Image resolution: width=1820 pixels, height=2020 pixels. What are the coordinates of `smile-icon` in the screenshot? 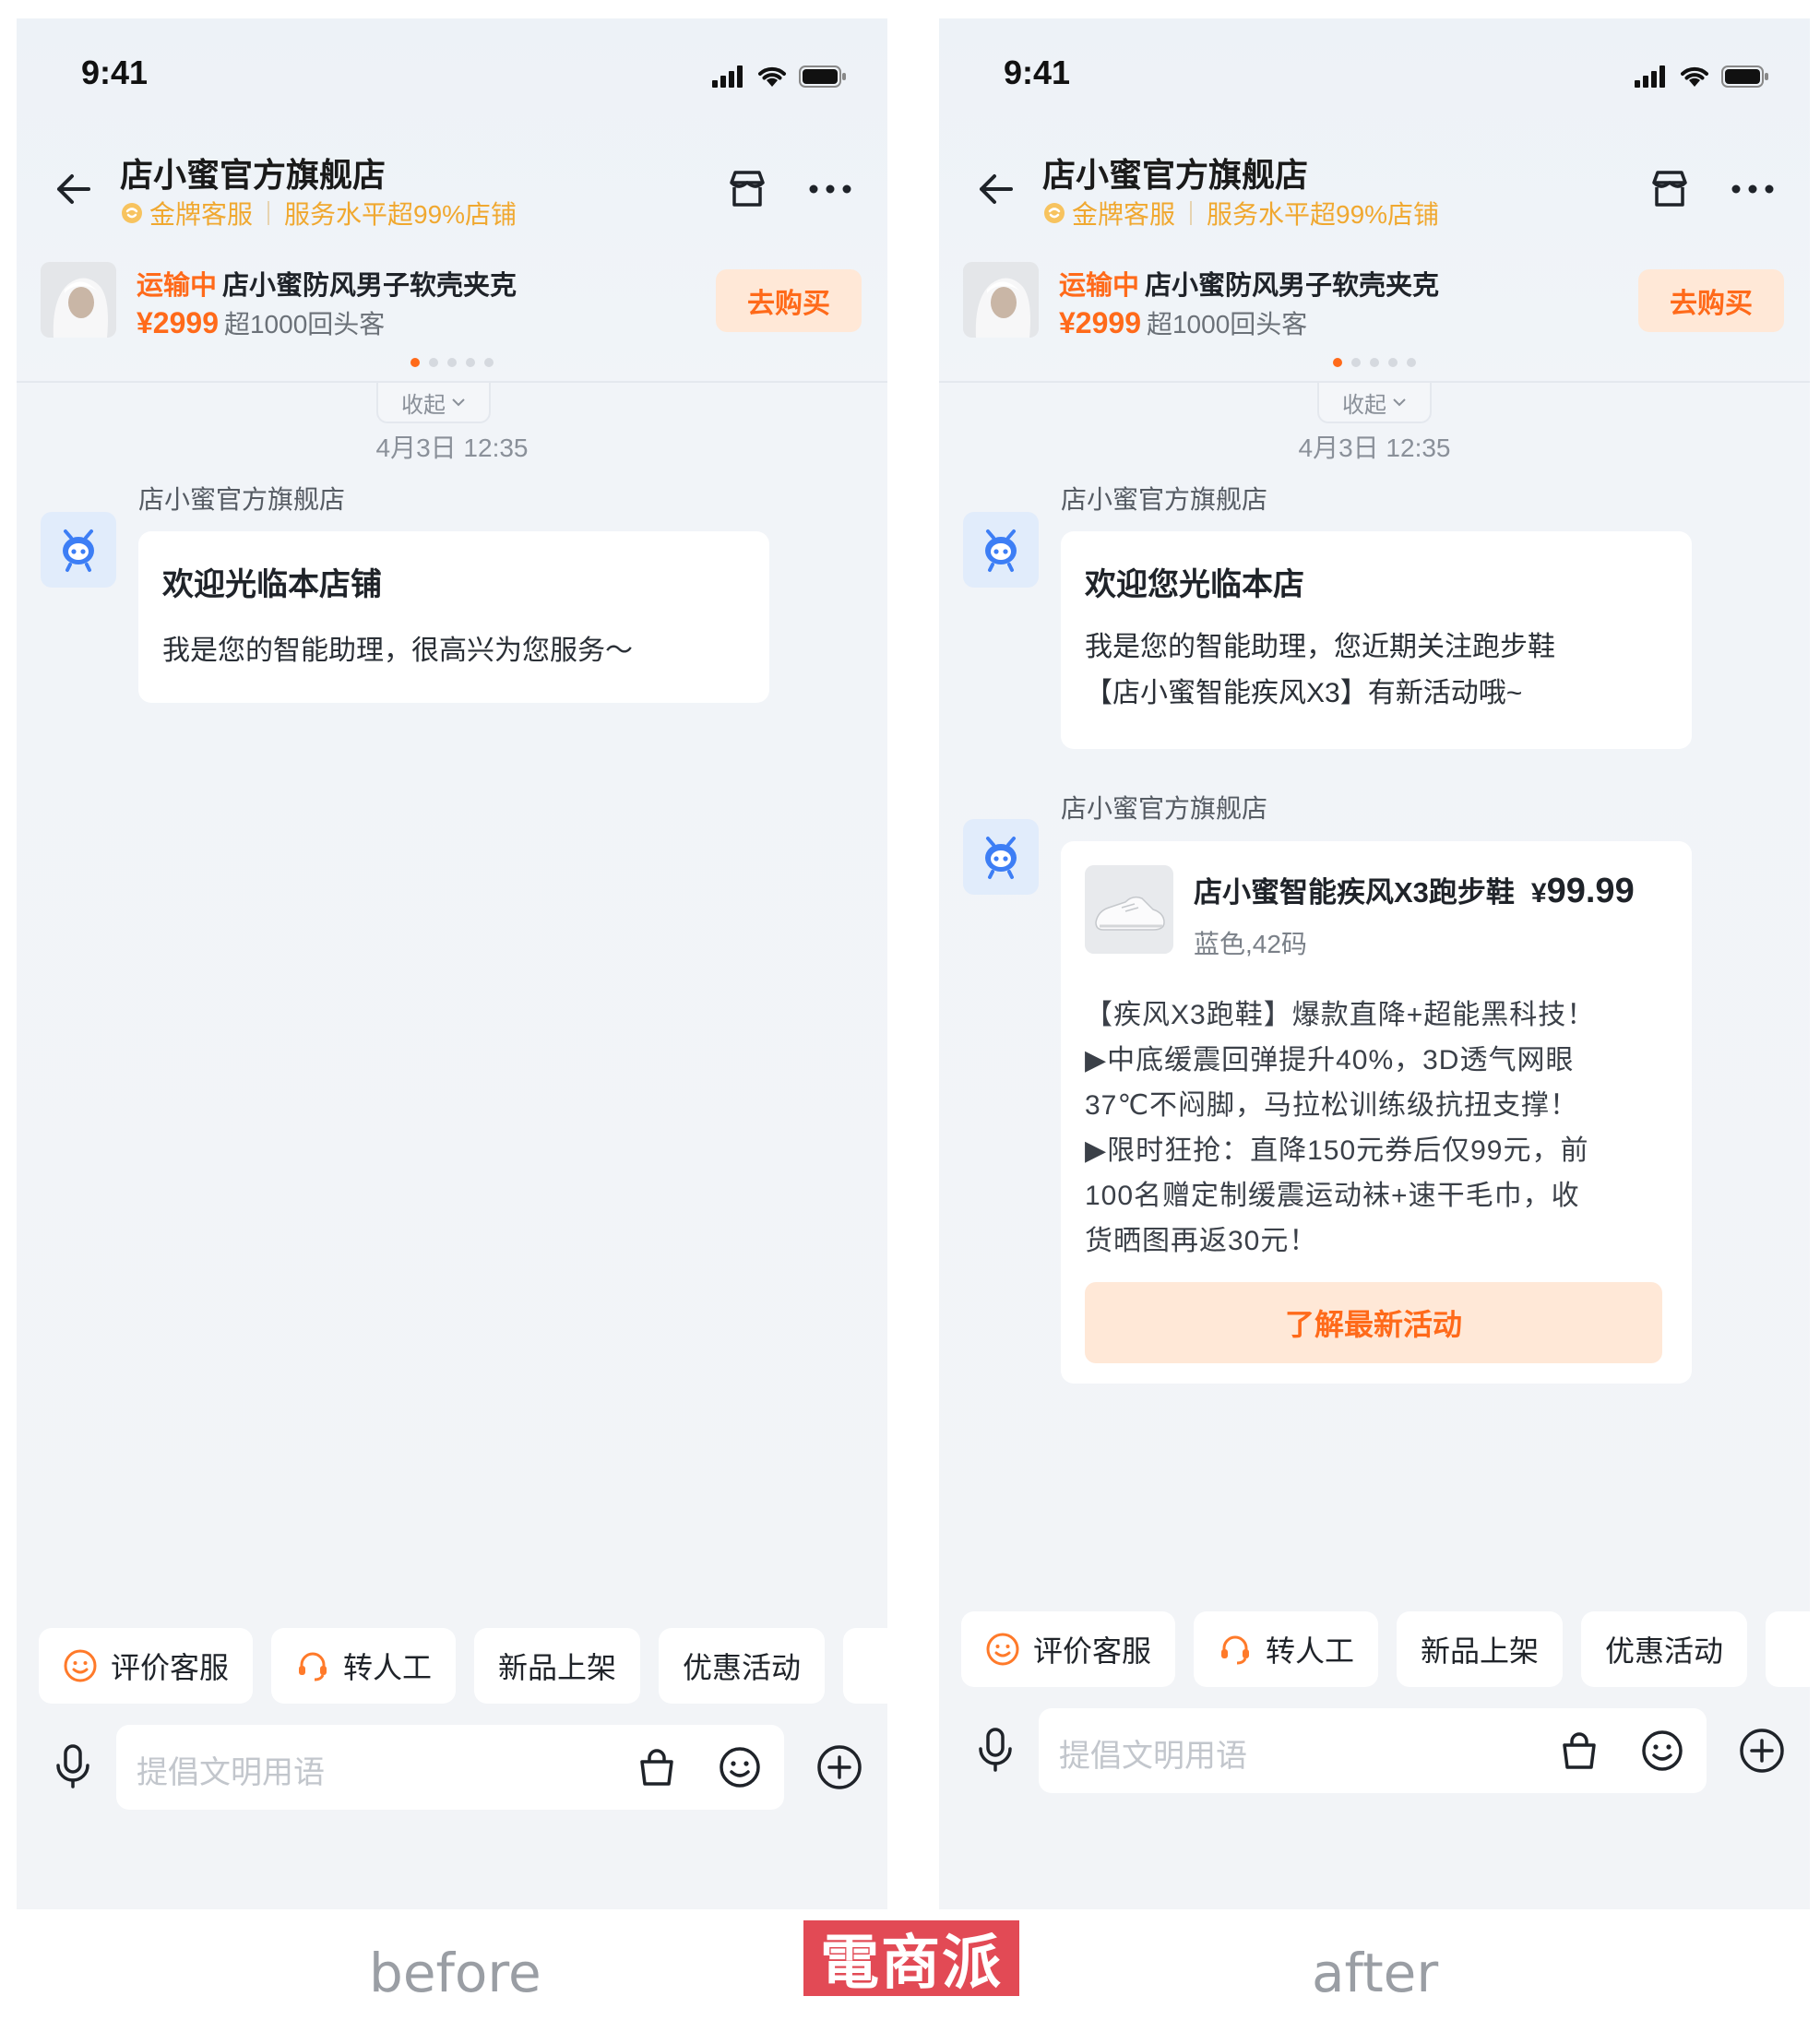 It's located at (1002, 1650).